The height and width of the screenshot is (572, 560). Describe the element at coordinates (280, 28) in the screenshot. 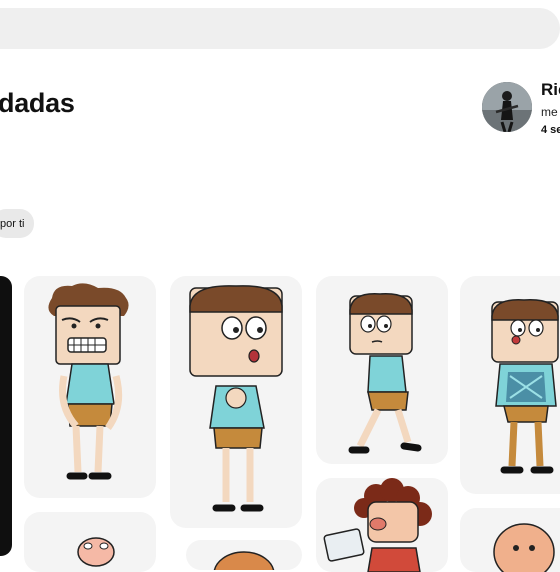

I see `search-bar` at that location.